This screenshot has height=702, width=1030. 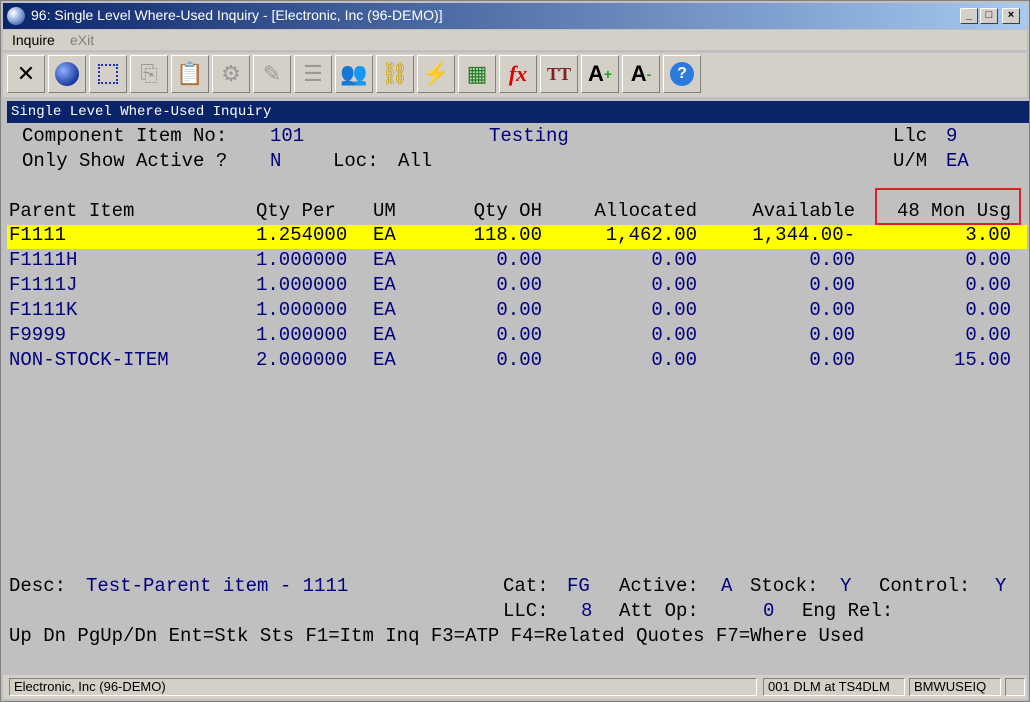 What do you see at coordinates (125, 161) in the screenshot?
I see `active-label: Only Show Active ?` at bounding box center [125, 161].